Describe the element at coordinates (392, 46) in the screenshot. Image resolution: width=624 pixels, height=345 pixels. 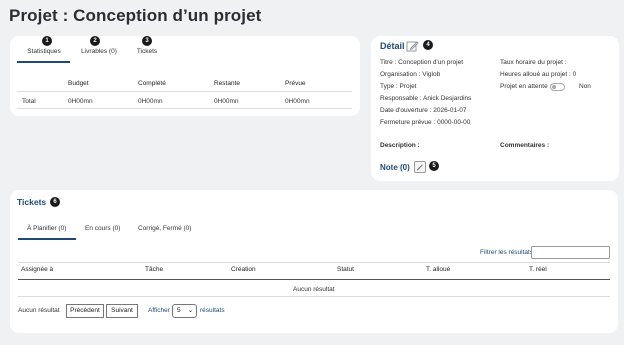
I see `detail-title: Détail` at that location.